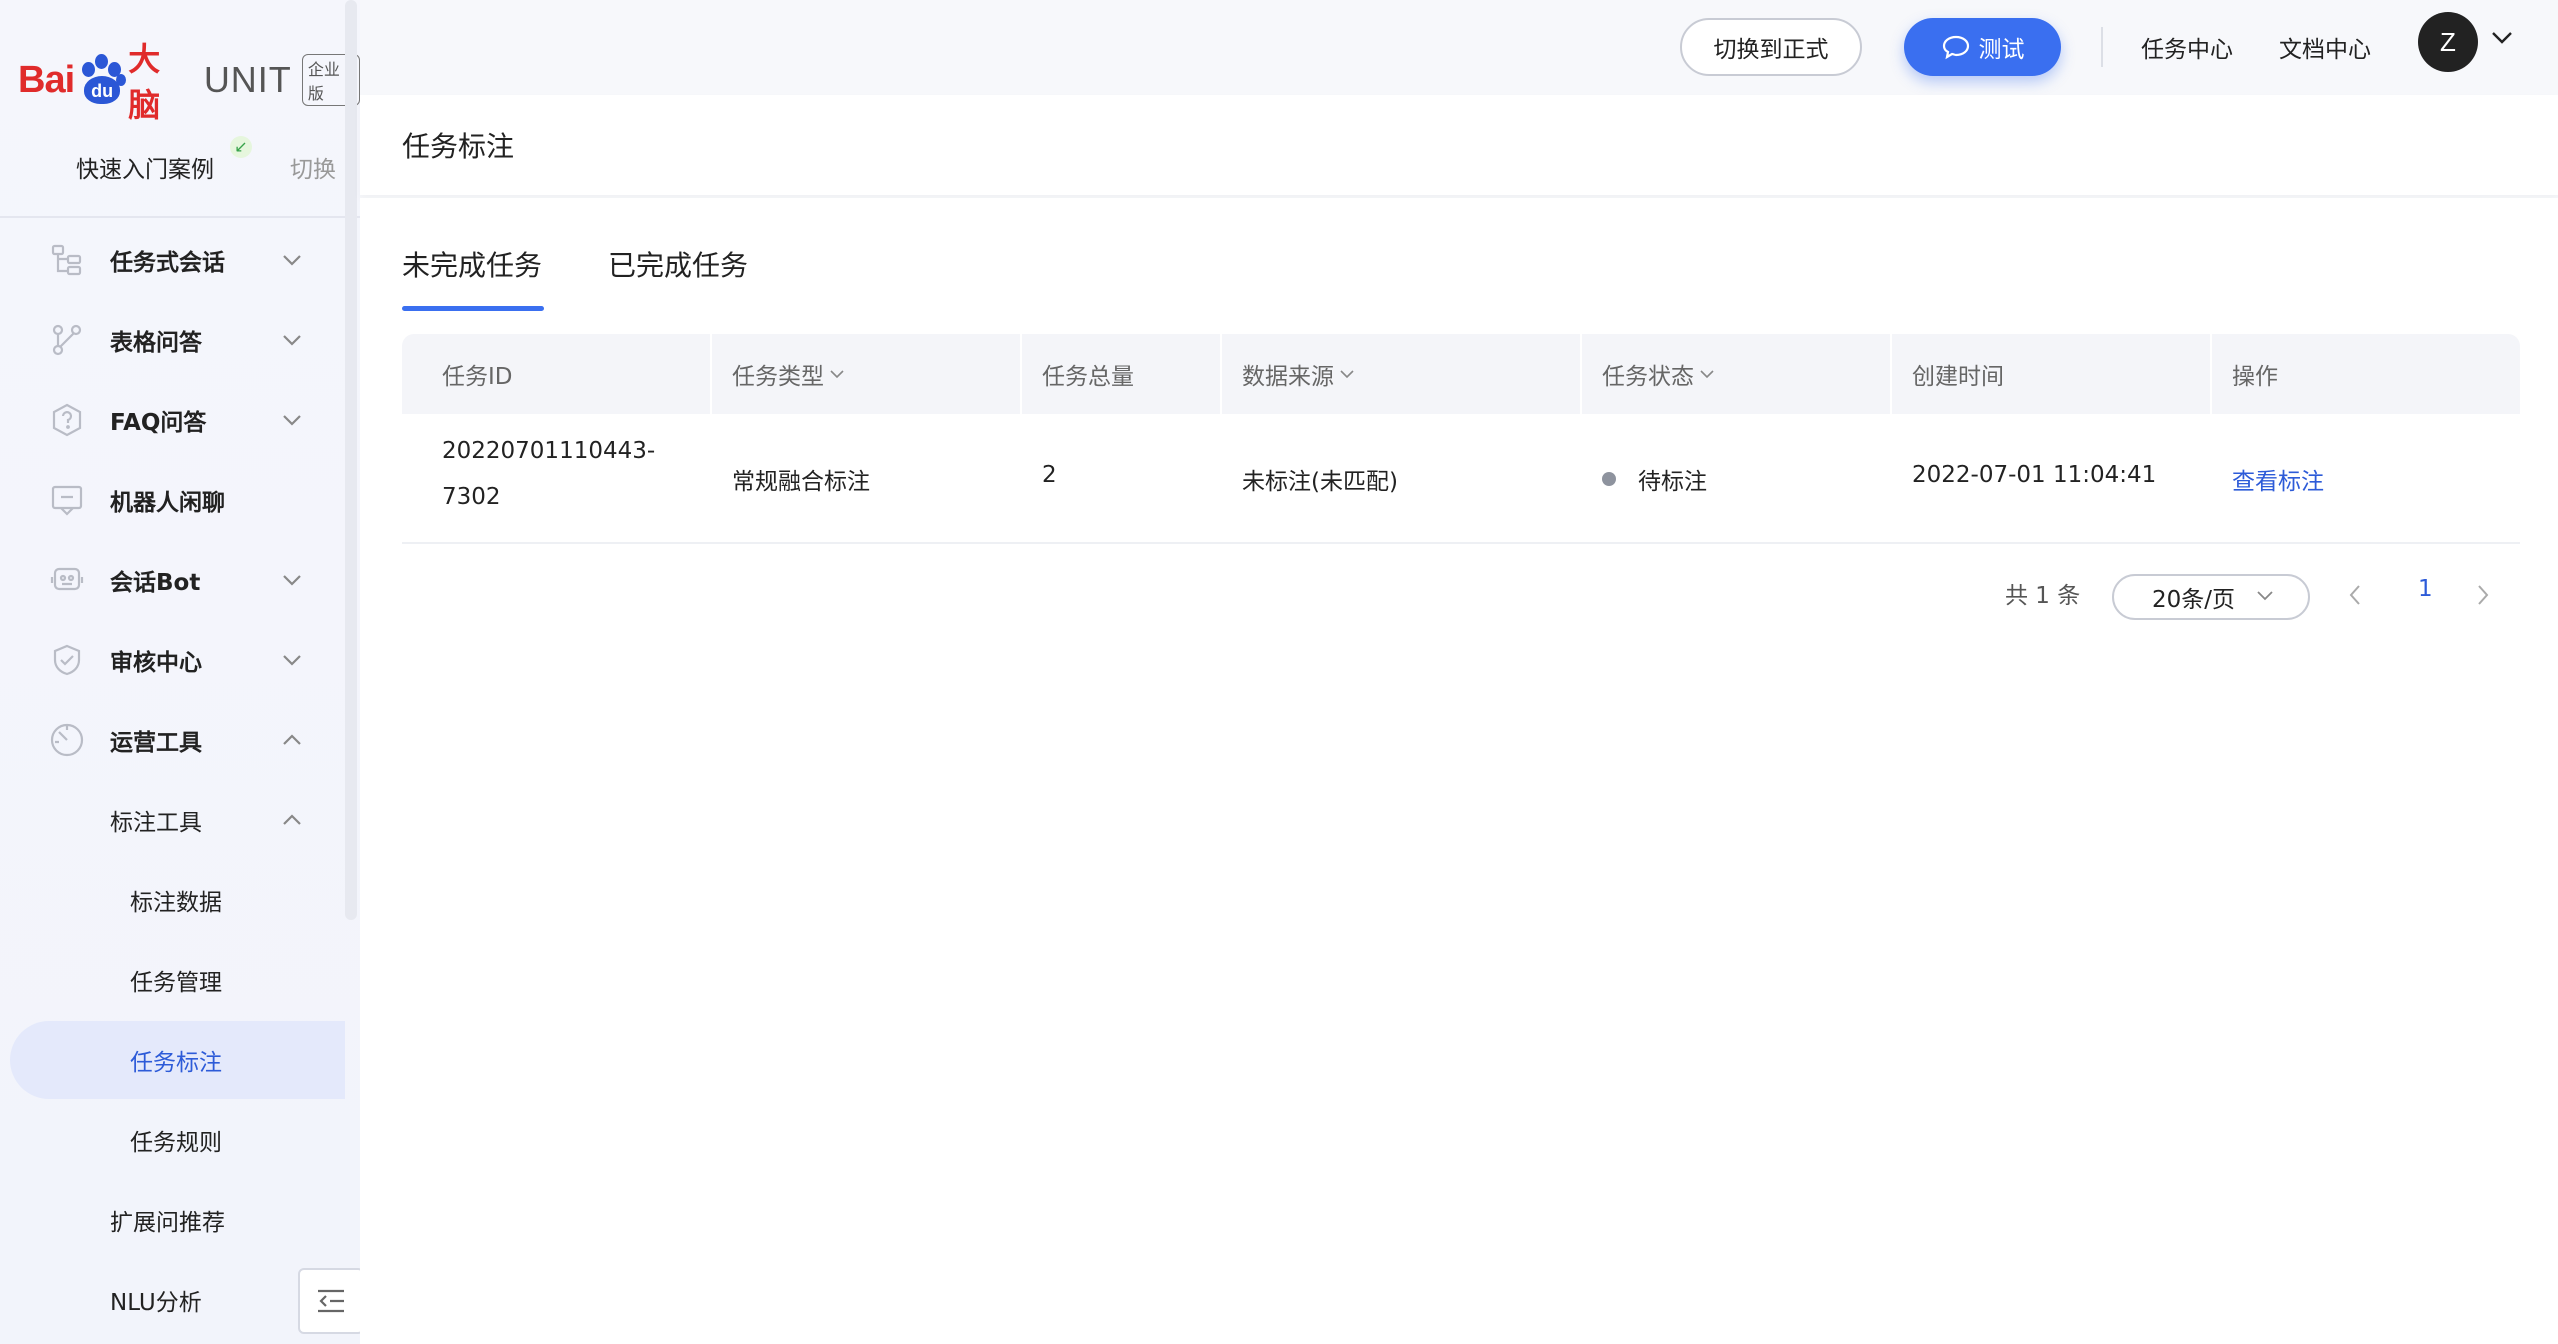 The image size is (2558, 1344). Describe the element at coordinates (351, 460) in the screenshot. I see `sidebar-scrollbar` at that location.